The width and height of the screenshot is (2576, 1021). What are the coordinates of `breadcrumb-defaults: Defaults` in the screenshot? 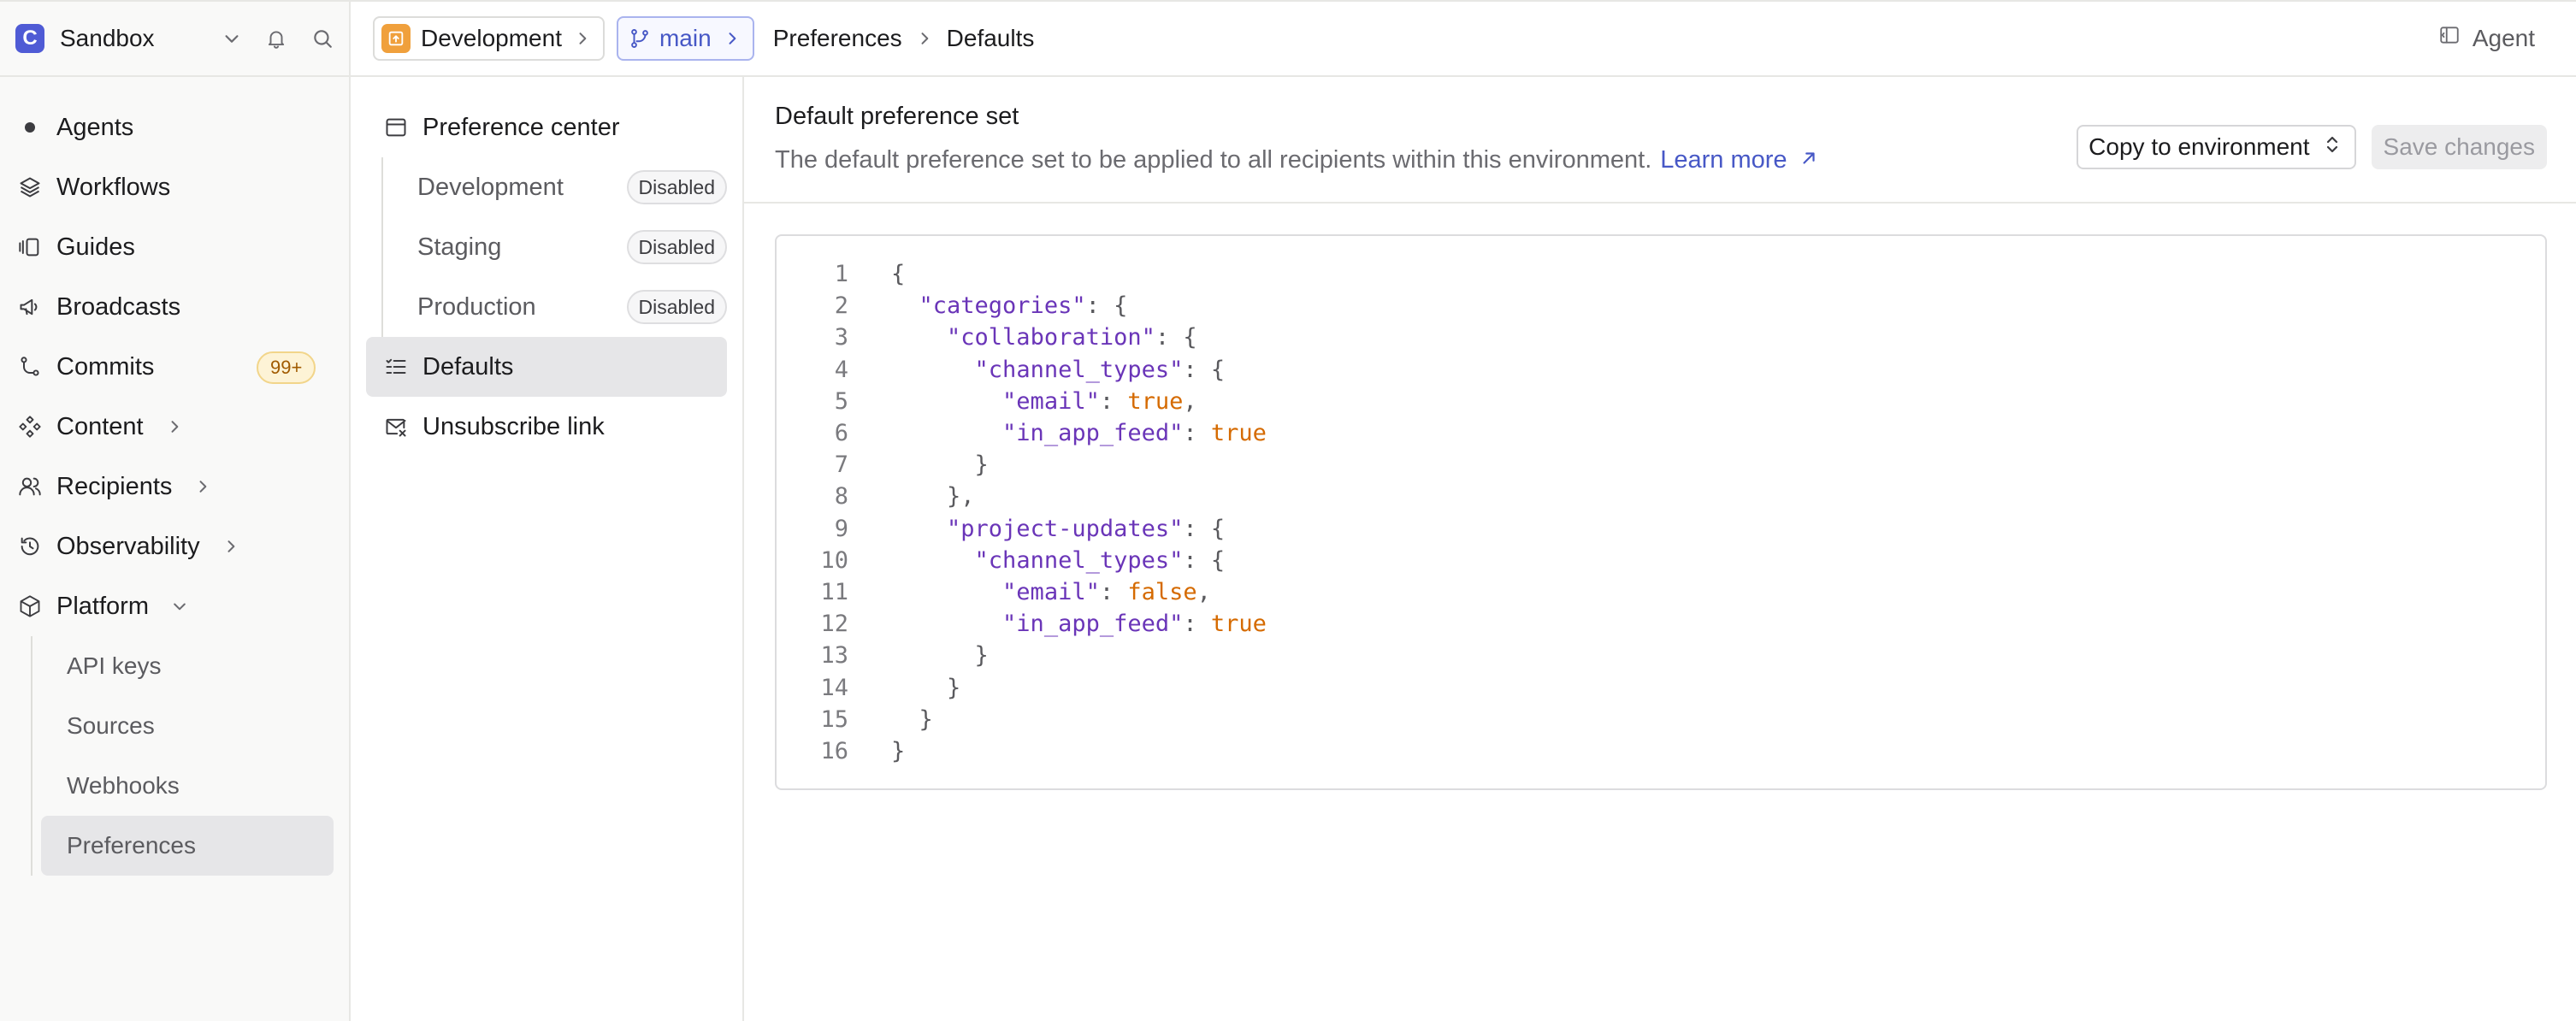 It's located at (990, 38).